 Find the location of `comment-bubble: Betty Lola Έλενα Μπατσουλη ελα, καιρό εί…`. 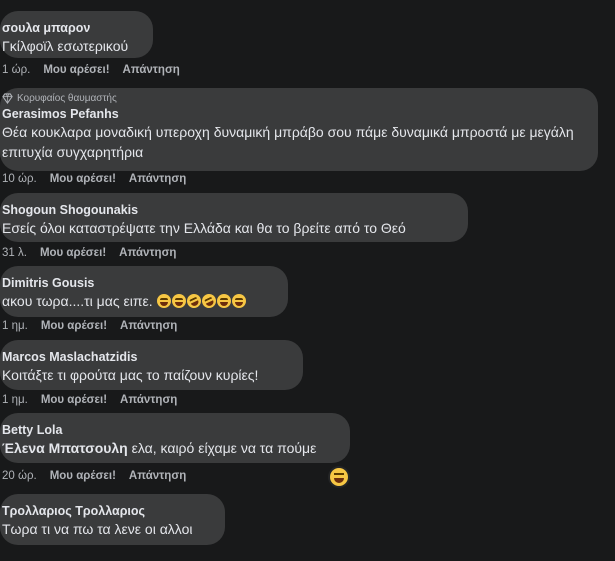

comment-bubble: Betty Lola Έλενα Μπατσουλη ελα, καιρό εί… is located at coordinates (175, 438).